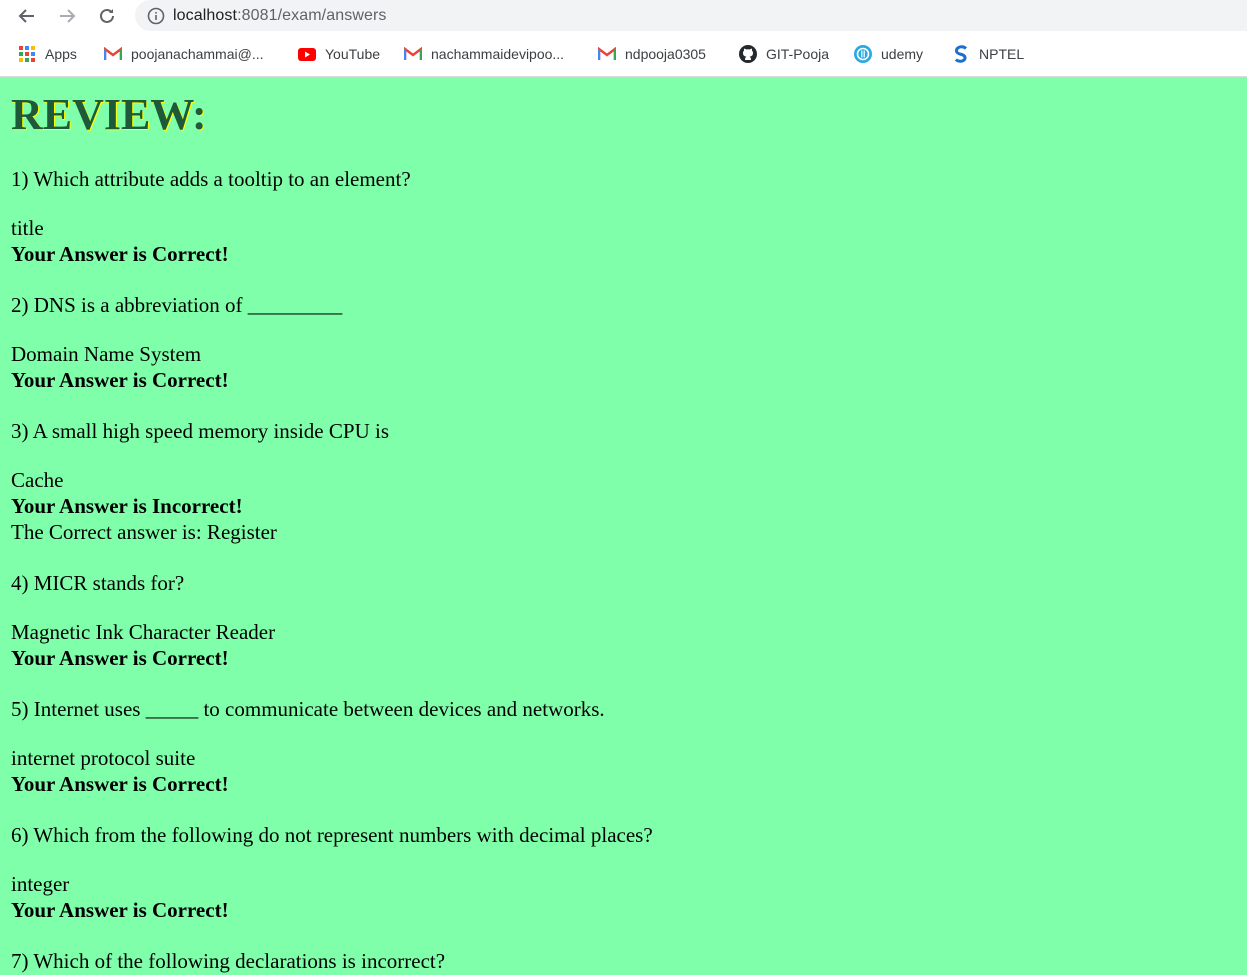  I want to click on reload-icon, so click(107, 15).